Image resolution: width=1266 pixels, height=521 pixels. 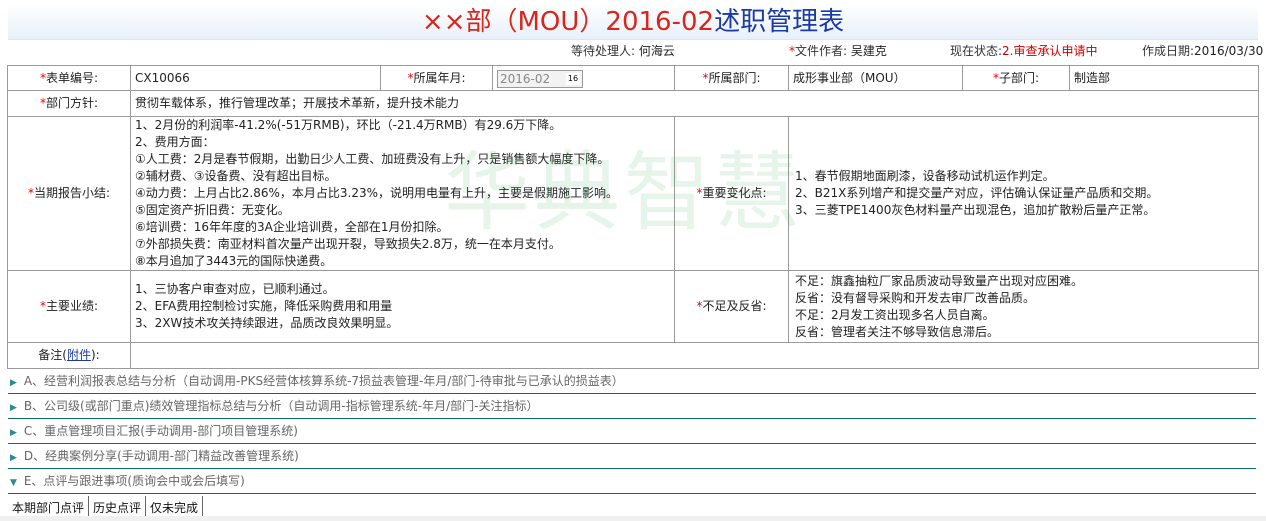 I want to click on policy-label: 部门方针:, so click(x=72, y=103).